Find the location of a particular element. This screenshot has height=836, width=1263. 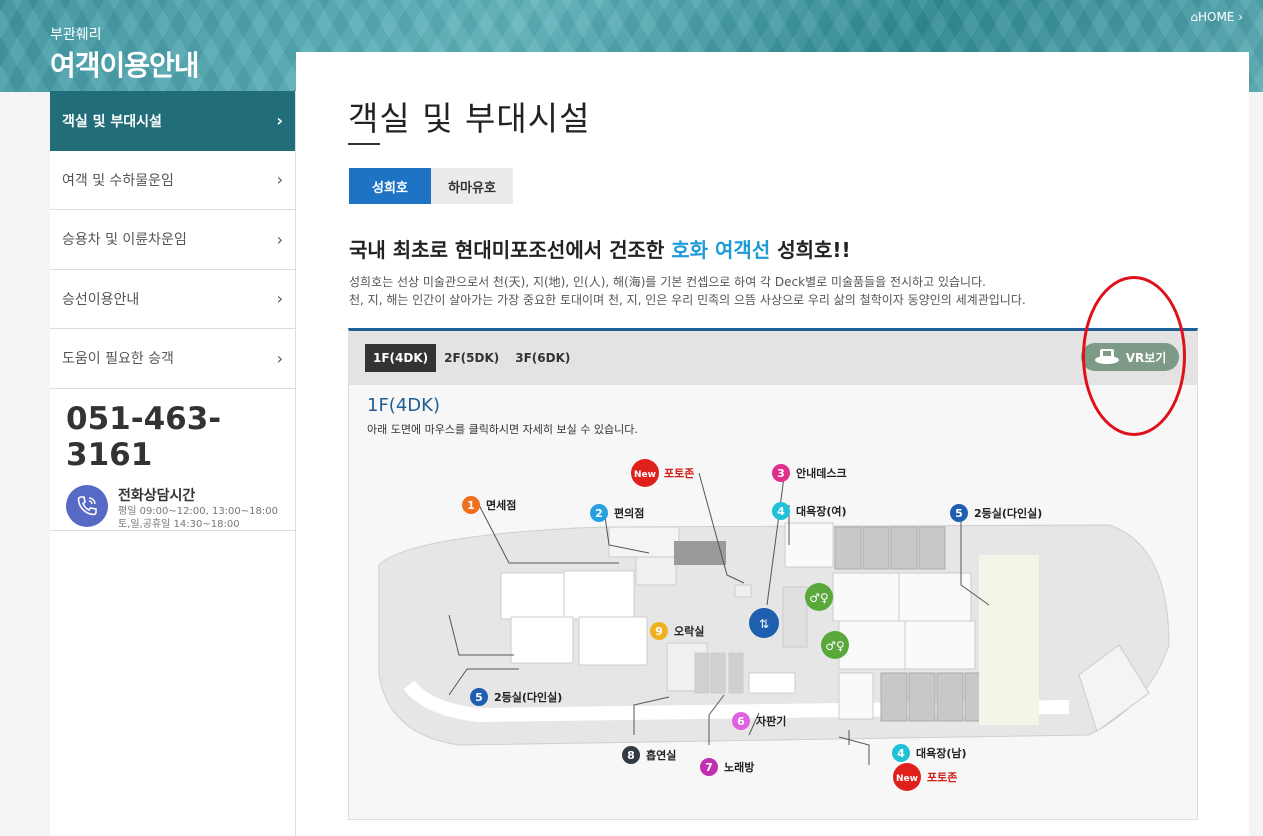

deck-tab-3f: 3F(6DK) is located at coordinates (542, 358).